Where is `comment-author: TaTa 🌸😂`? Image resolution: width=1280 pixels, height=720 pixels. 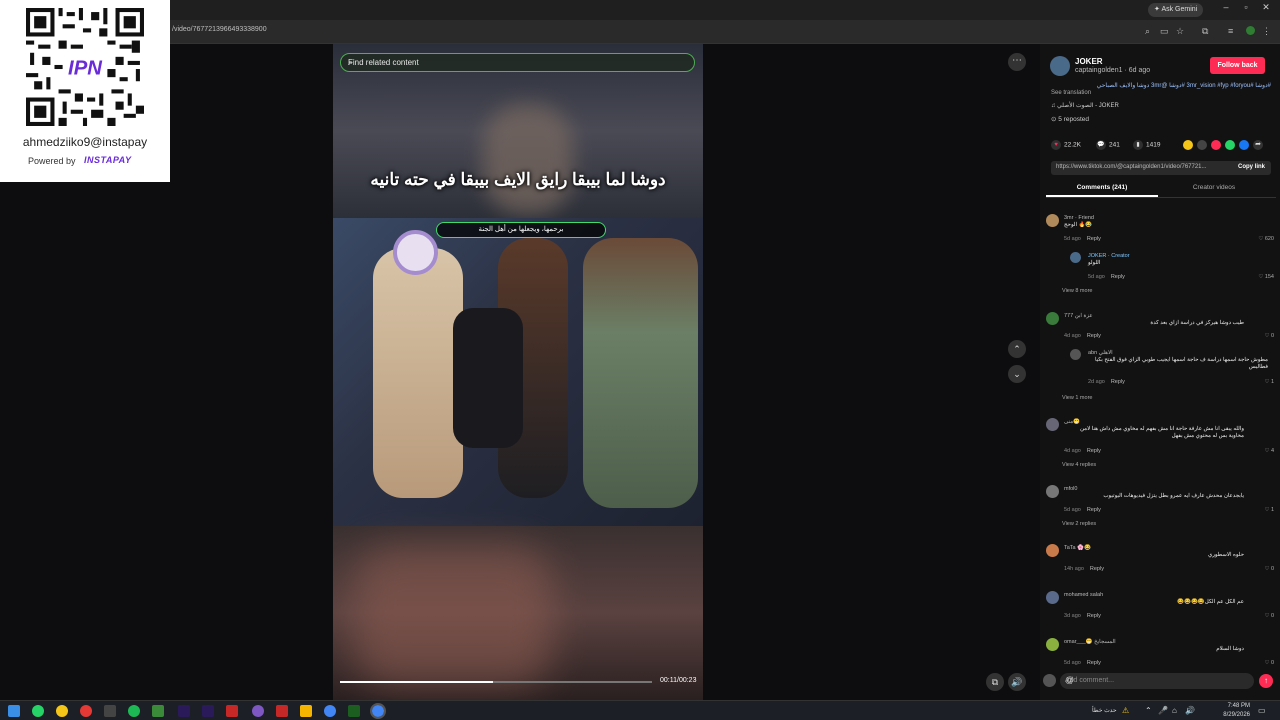 comment-author: TaTa 🌸😂 is located at coordinates (1077, 548).